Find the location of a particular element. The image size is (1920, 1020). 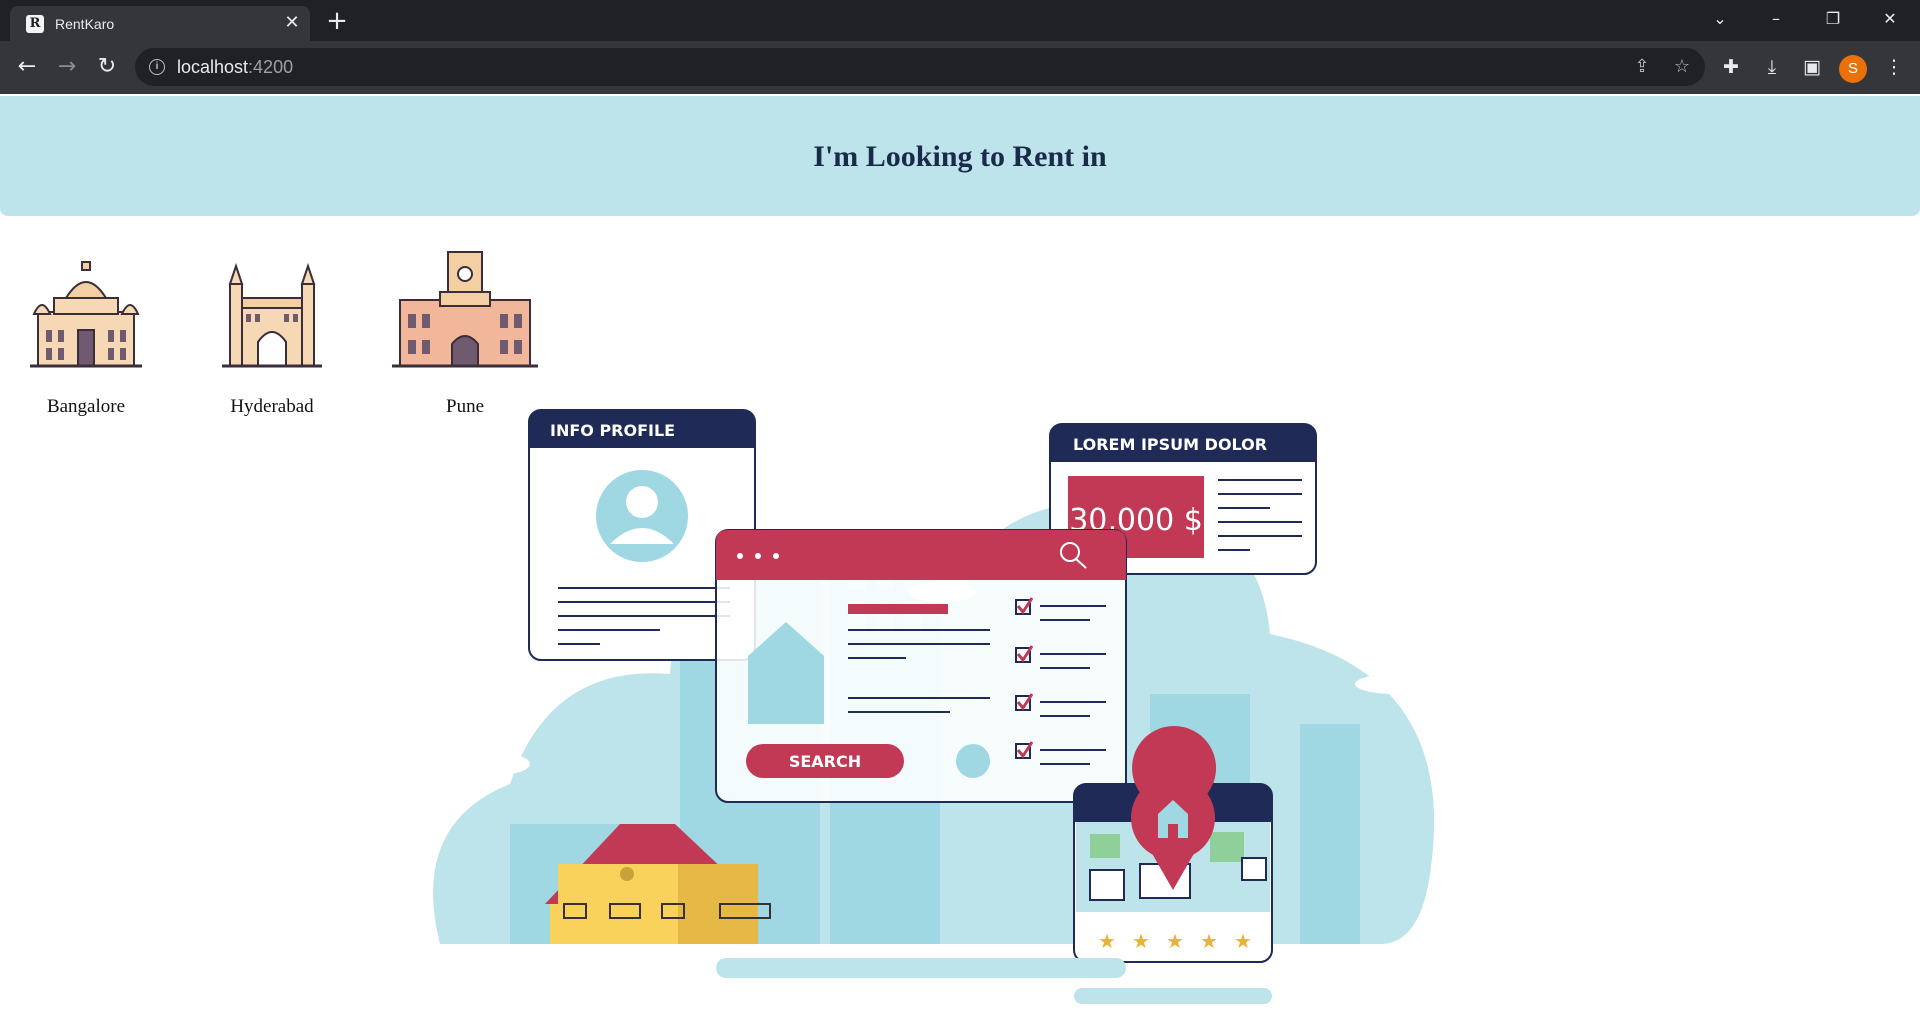

url-text: localhost:4200 is located at coordinates (235, 67).